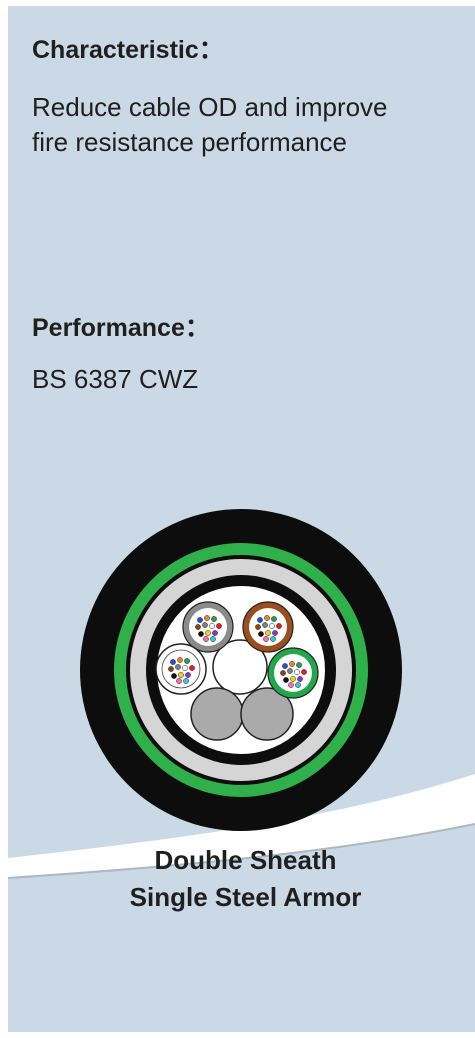 This screenshot has width=475, height=1038. I want to click on product-name-line-2: Single Steel Armor, so click(245, 897).